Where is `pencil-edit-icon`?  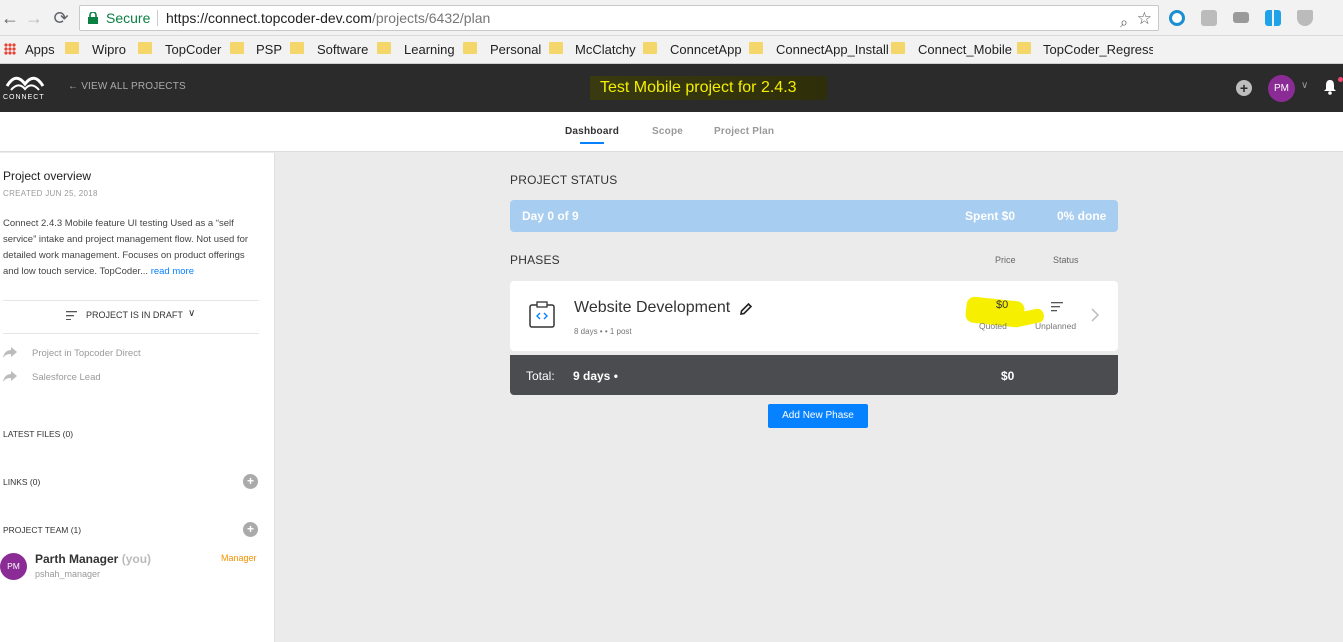 pencil-edit-icon is located at coordinates (746, 309).